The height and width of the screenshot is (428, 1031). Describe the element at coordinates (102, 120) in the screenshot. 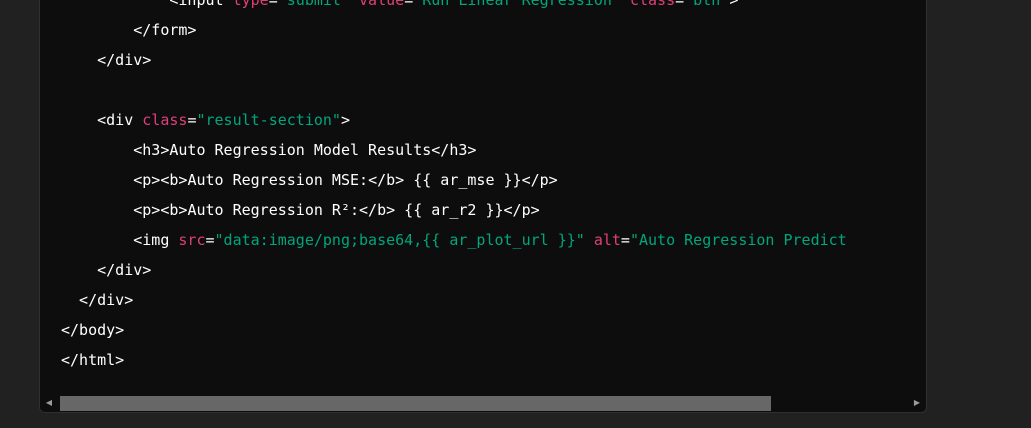

I see `code-token-tag: <div` at that location.